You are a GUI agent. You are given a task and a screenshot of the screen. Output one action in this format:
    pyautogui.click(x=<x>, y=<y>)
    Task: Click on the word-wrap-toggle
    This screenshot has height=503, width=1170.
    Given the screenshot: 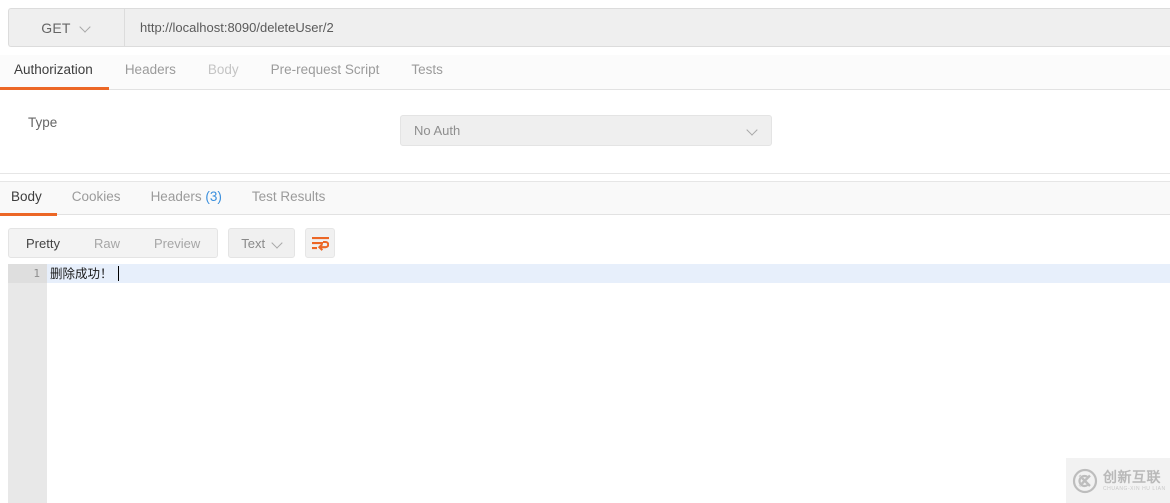 What is the action you would take?
    pyautogui.click(x=320, y=243)
    